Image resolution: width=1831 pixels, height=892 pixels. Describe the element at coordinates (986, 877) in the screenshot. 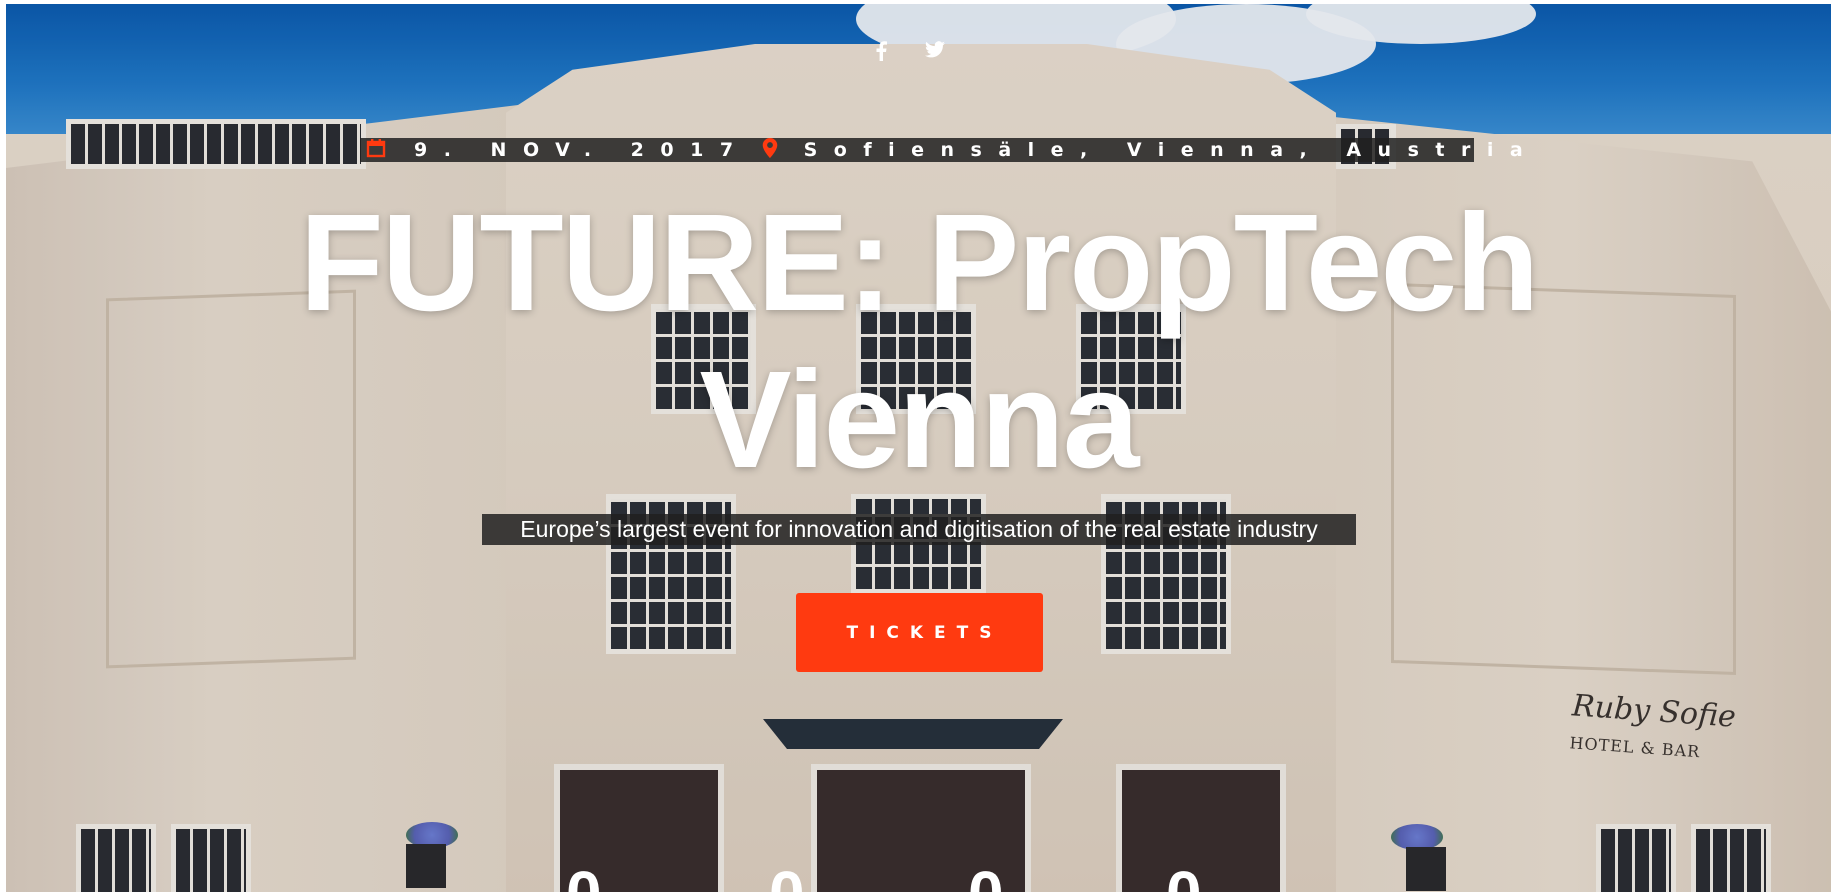

I see `countdown-minutes: 0` at that location.